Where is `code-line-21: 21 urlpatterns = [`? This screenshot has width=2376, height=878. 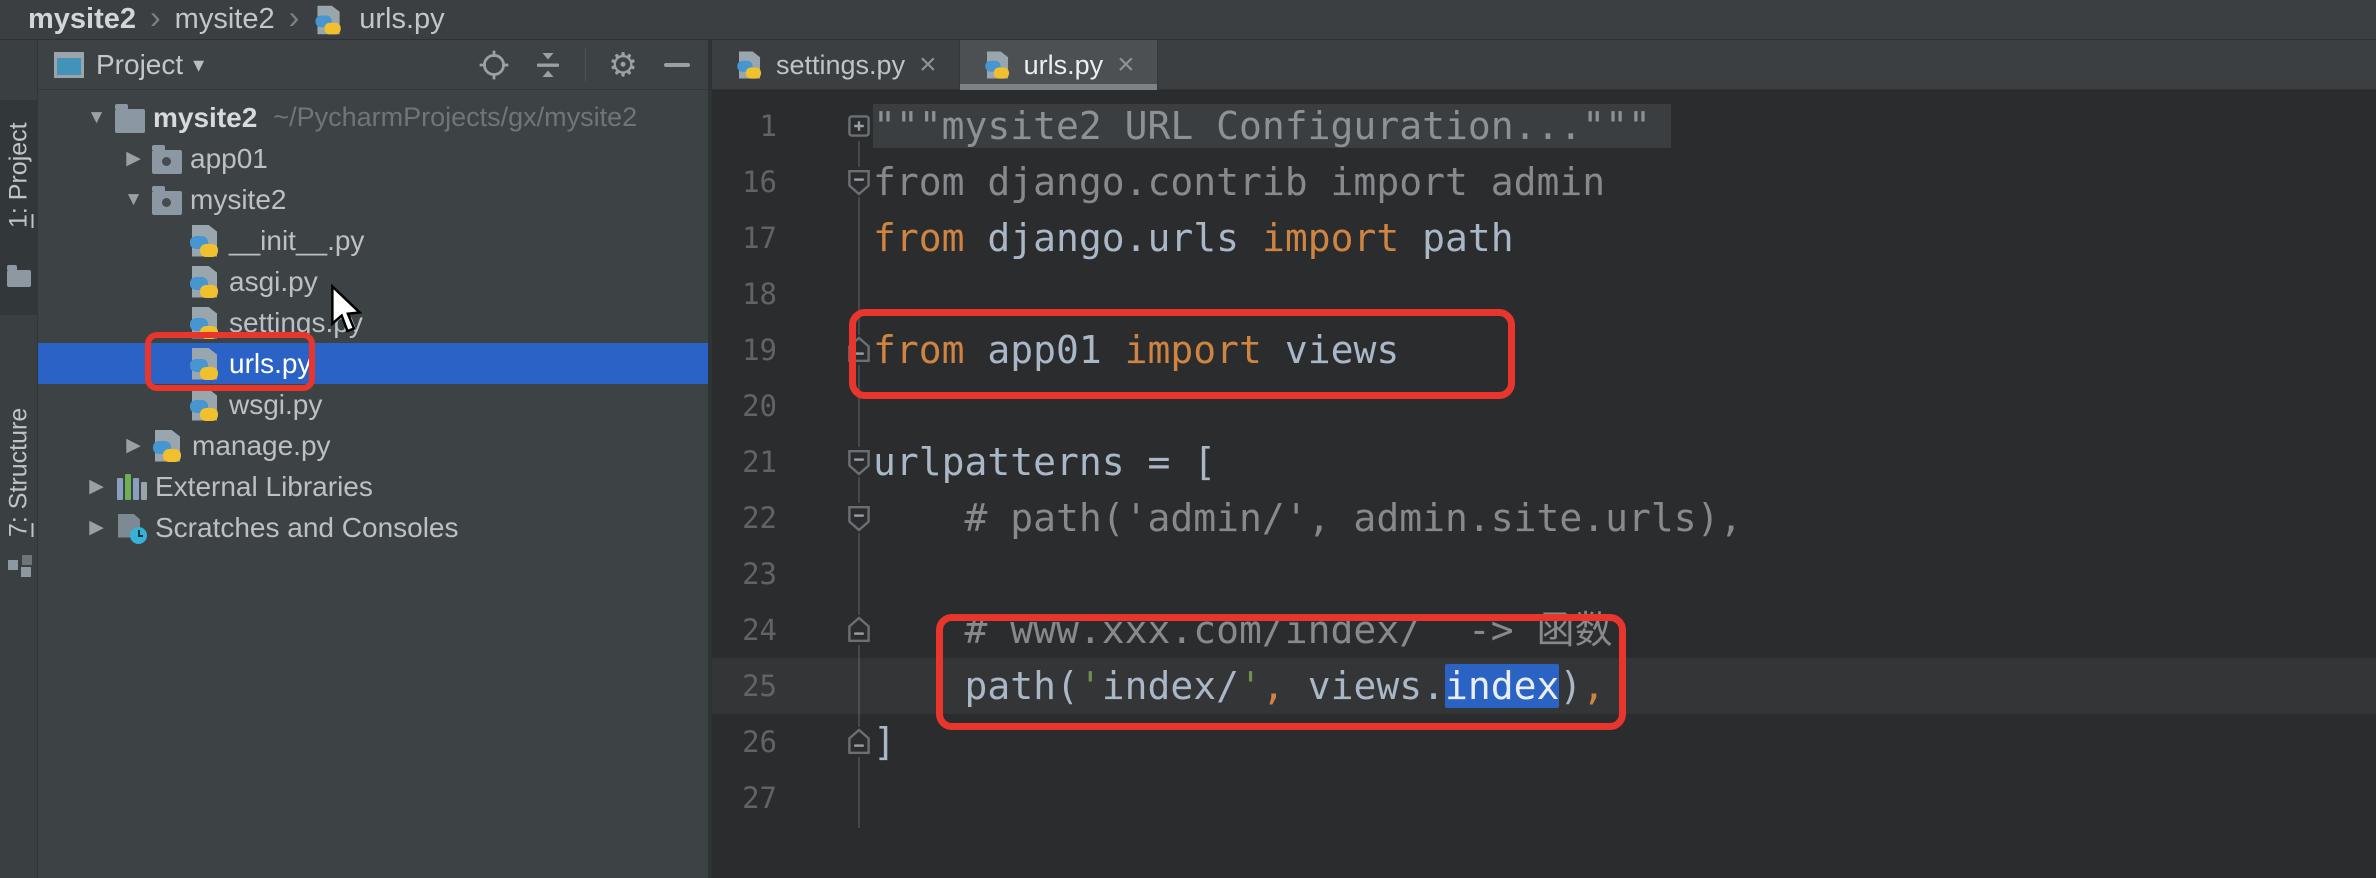
code-line-21: 21 urlpatterns = [ is located at coordinates (1544, 462).